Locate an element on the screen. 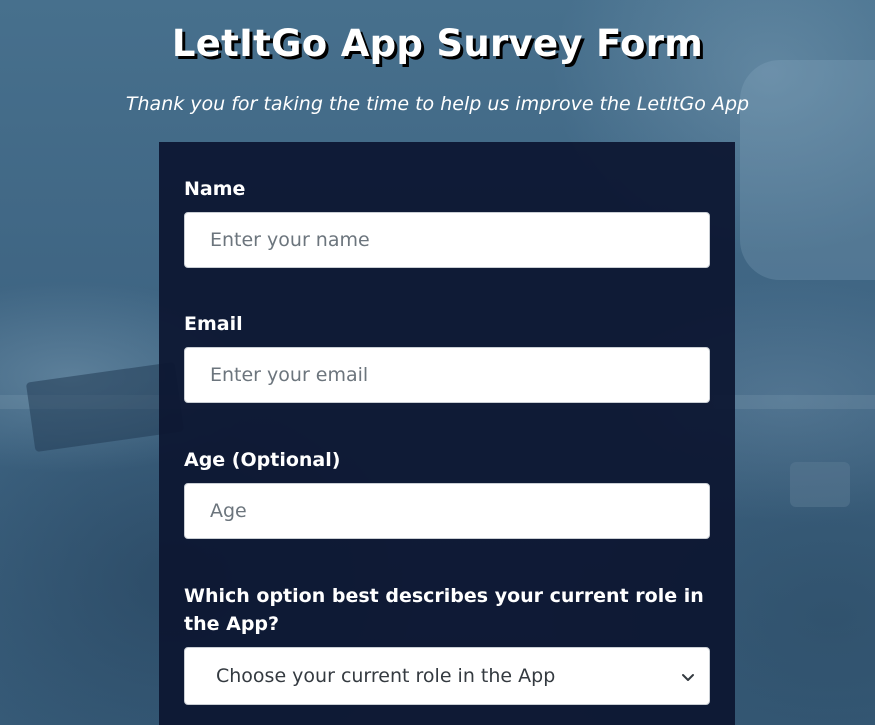 Image resolution: width=875 pixels, height=725 pixels. age-label: Age (Optional) is located at coordinates (262, 460).